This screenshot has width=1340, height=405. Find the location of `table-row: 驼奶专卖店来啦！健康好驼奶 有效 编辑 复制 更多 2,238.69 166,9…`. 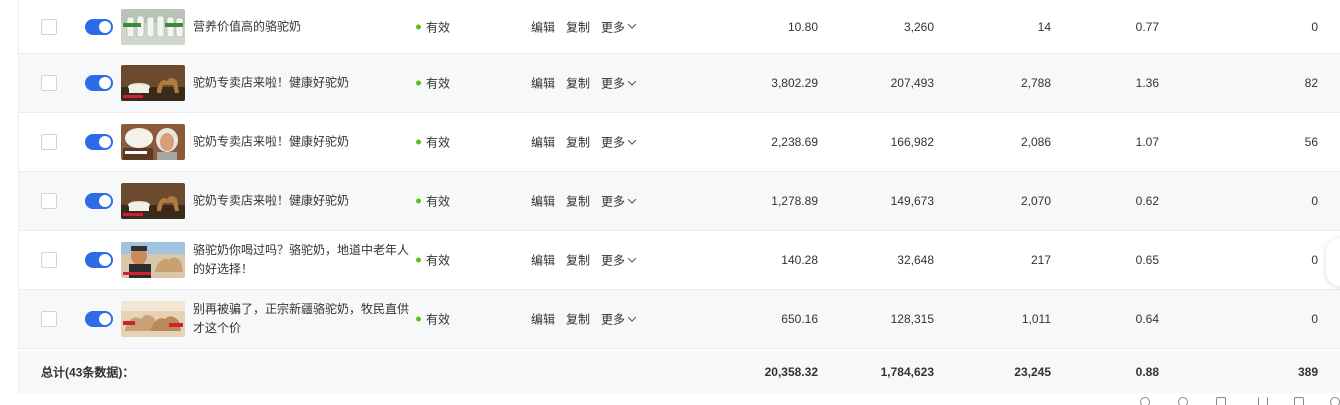

table-row: 驼奶专卖店来啦！健康好驼奶 有效 编辑 复制 更多 2,238.69 166,9… is located at coordinates (679, 142).